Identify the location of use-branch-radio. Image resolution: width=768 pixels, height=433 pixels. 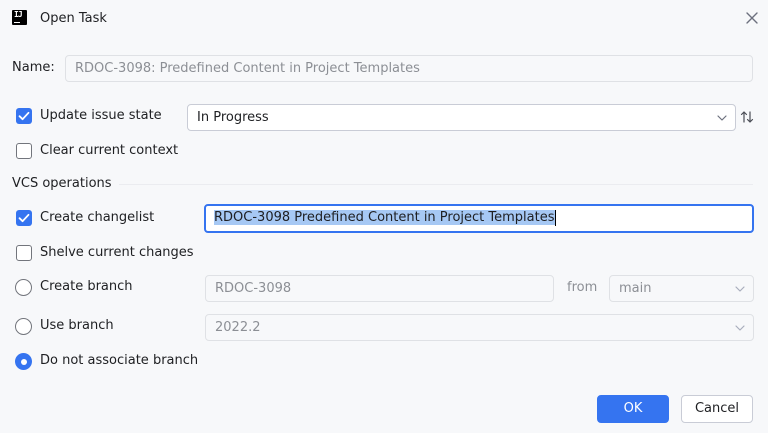
(23, 326).